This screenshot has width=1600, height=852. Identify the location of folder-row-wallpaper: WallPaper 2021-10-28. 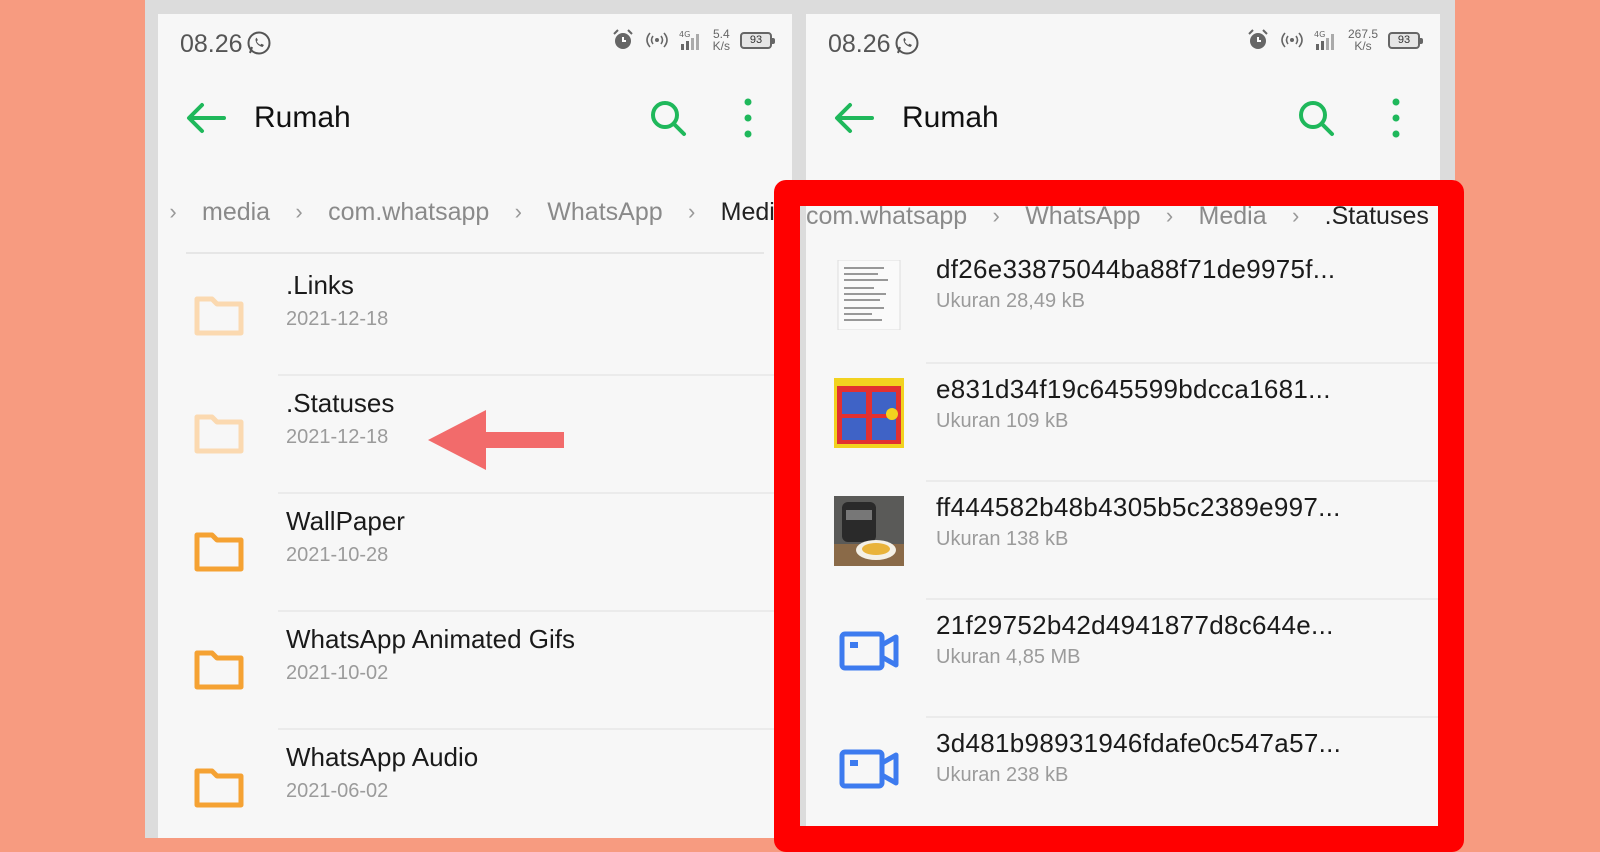
(475, 553).